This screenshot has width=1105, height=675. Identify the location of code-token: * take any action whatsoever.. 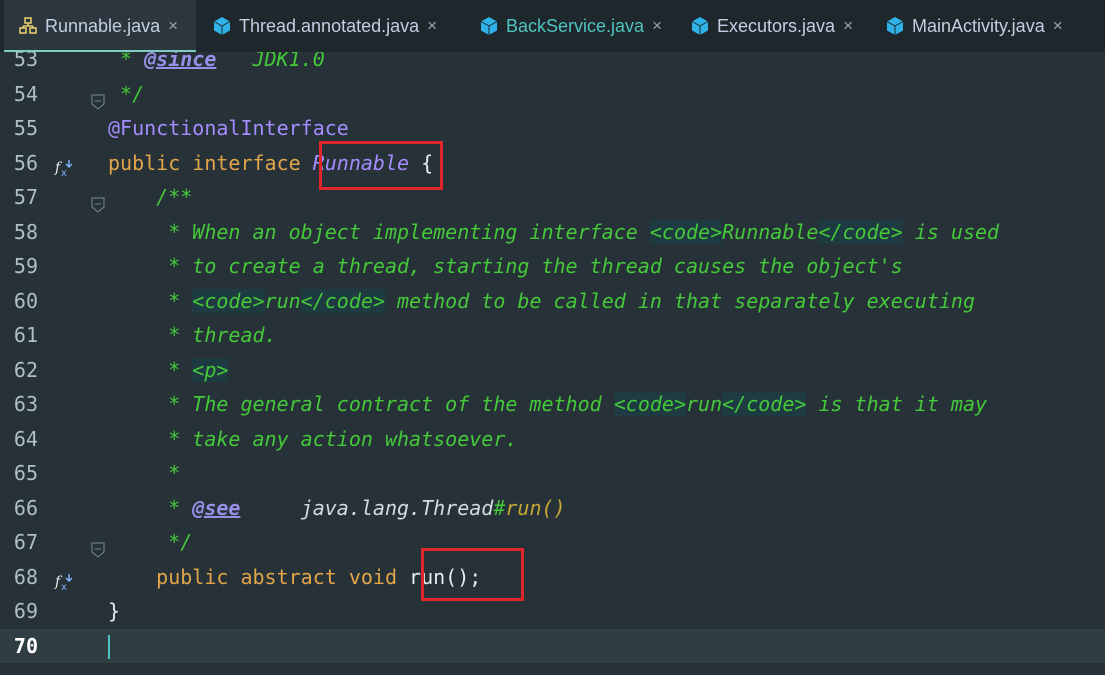
(313, 438).